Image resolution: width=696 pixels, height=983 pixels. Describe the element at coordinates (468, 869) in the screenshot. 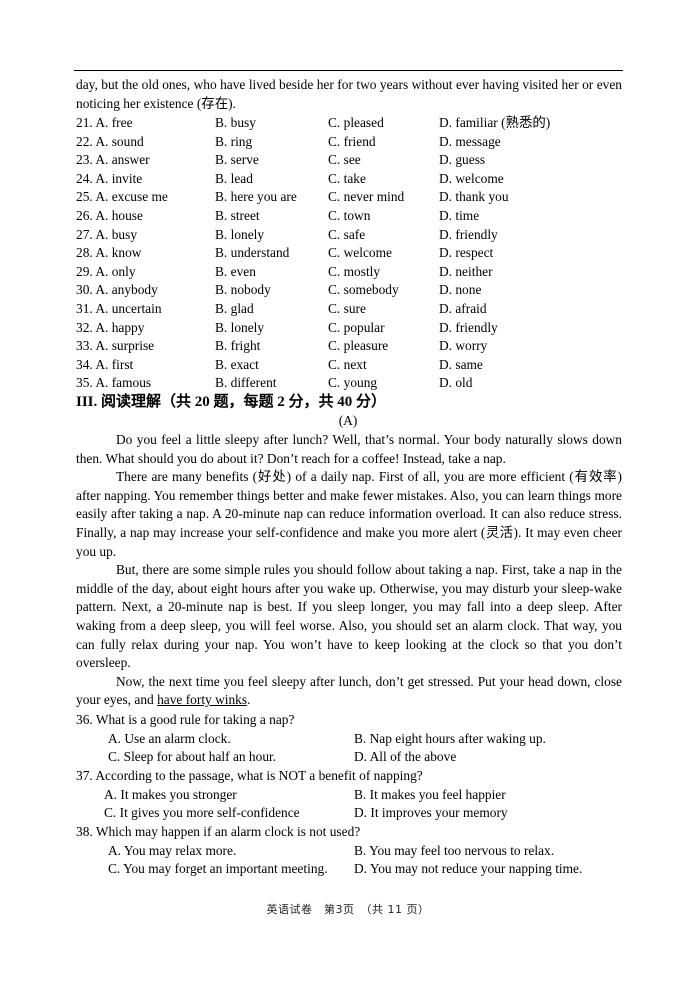

I see `option-d: D. You may not reduce your napping time.` at that location.